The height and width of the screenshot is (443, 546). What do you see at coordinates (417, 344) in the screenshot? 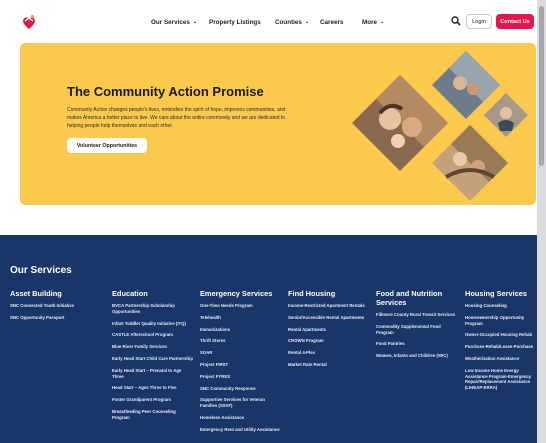
I see `service-link: Food Pantries` at bounding box center [417, 344].